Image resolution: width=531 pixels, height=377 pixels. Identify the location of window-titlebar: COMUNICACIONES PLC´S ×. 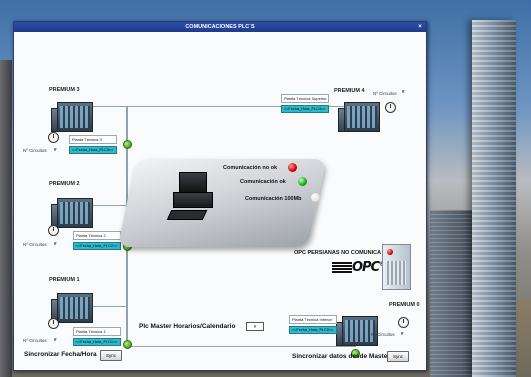
(220, 27).